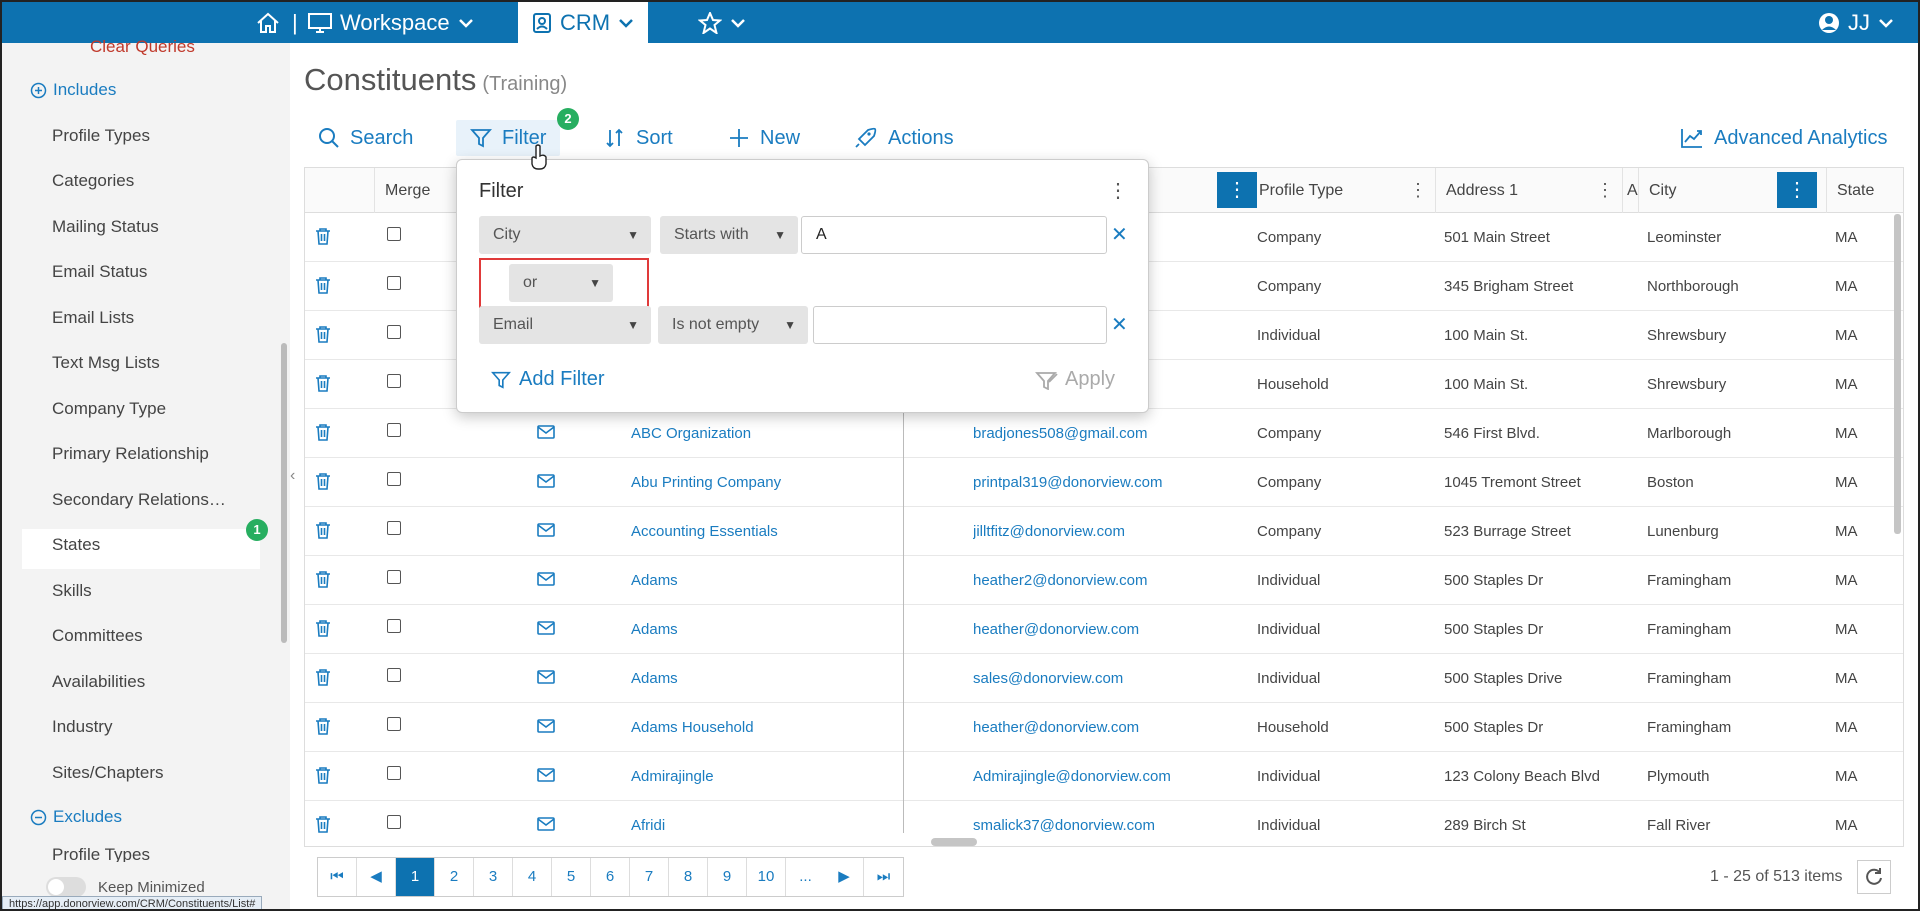 The height and width of the screenshot is (911, 1920). I want to click on sidebar-item-skills: Skills, so click(72, 591).